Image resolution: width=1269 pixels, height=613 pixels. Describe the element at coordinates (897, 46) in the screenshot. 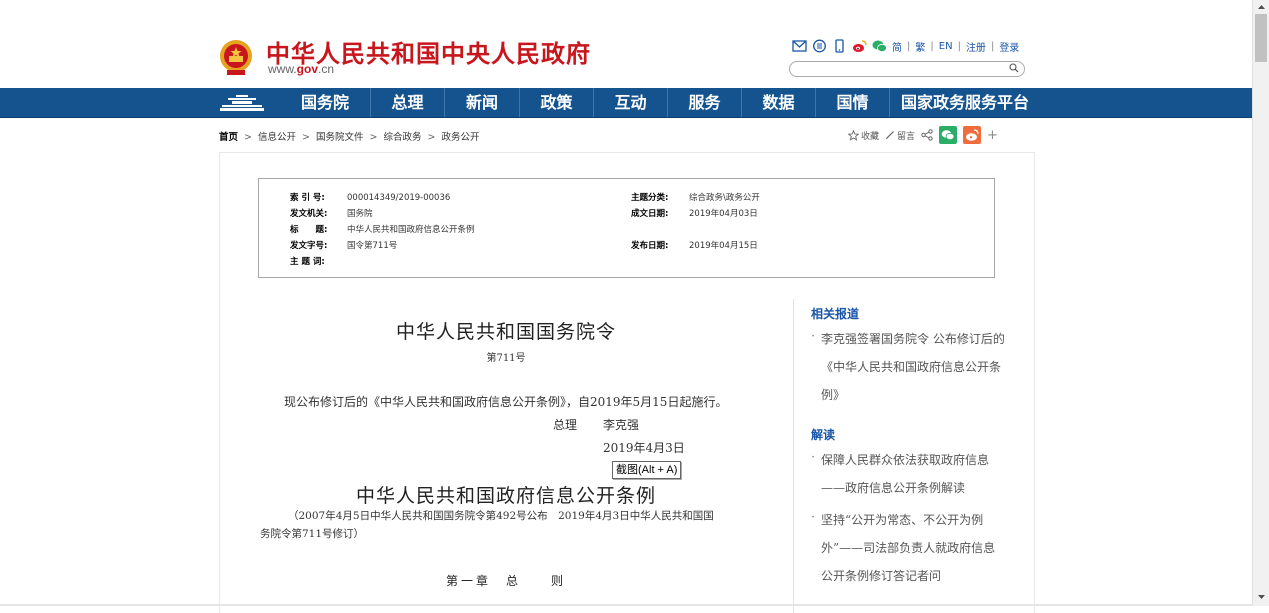

I see `lang-simplified-link: 简` at that location.